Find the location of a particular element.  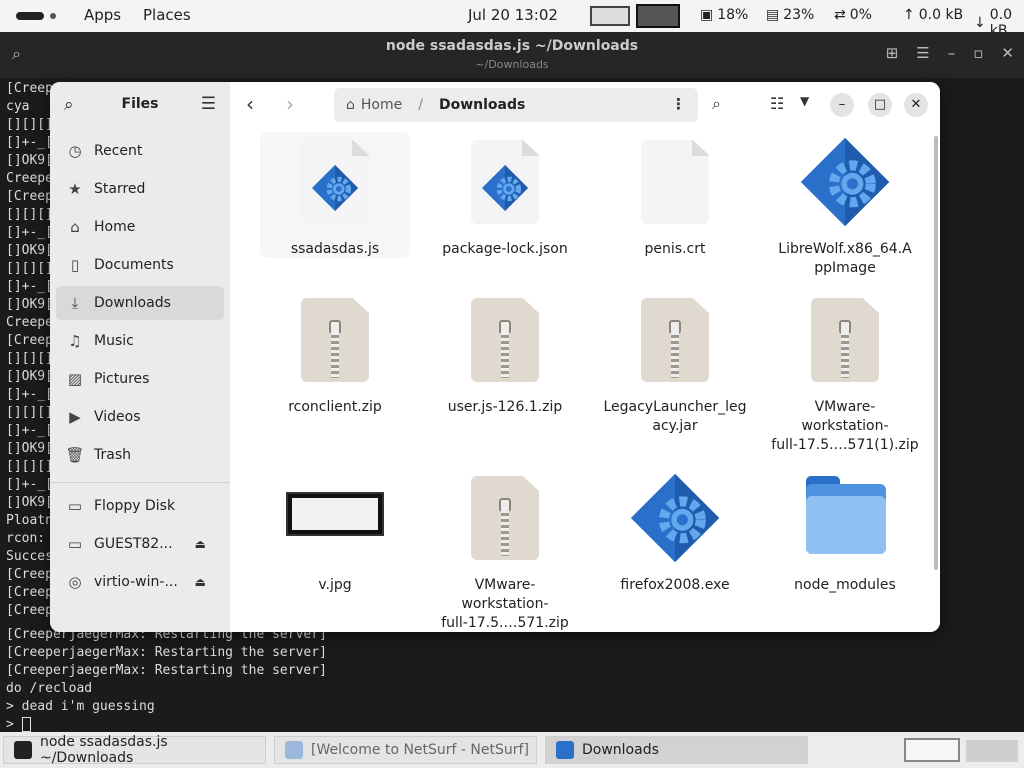

file-item: package-lock.json is located at coordinates (505, 195).